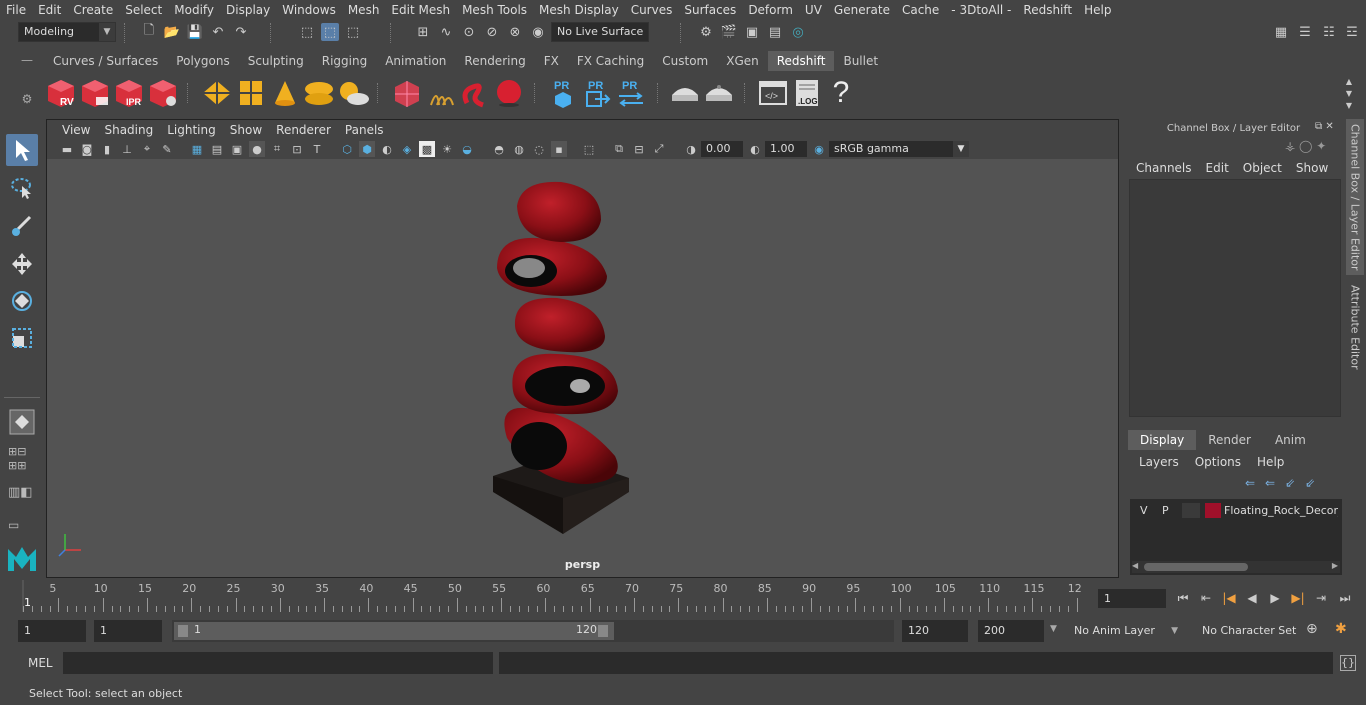 The width and height of the screenshot is (1366, 705). I want to click on exposure-field: 0.00, so click(722, 149).